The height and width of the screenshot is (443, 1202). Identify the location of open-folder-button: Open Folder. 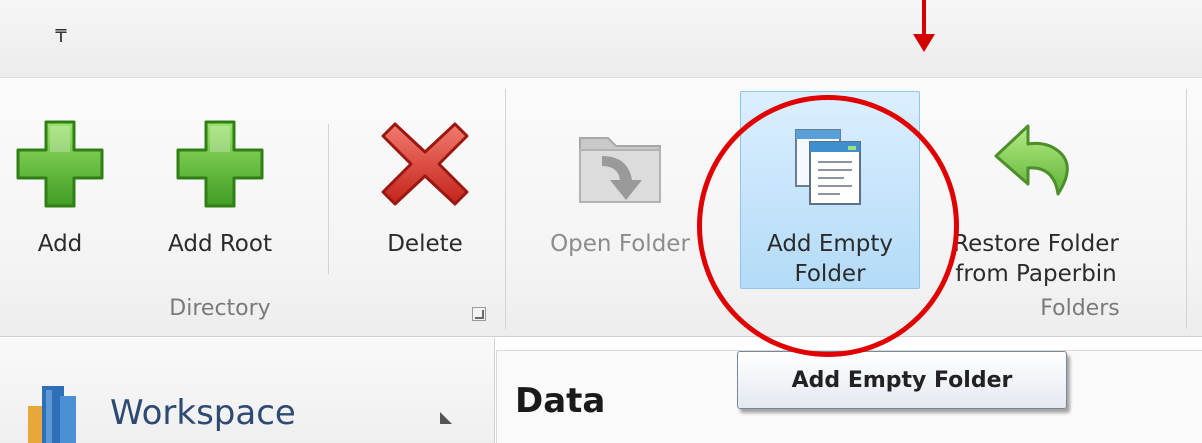
(620, 184).